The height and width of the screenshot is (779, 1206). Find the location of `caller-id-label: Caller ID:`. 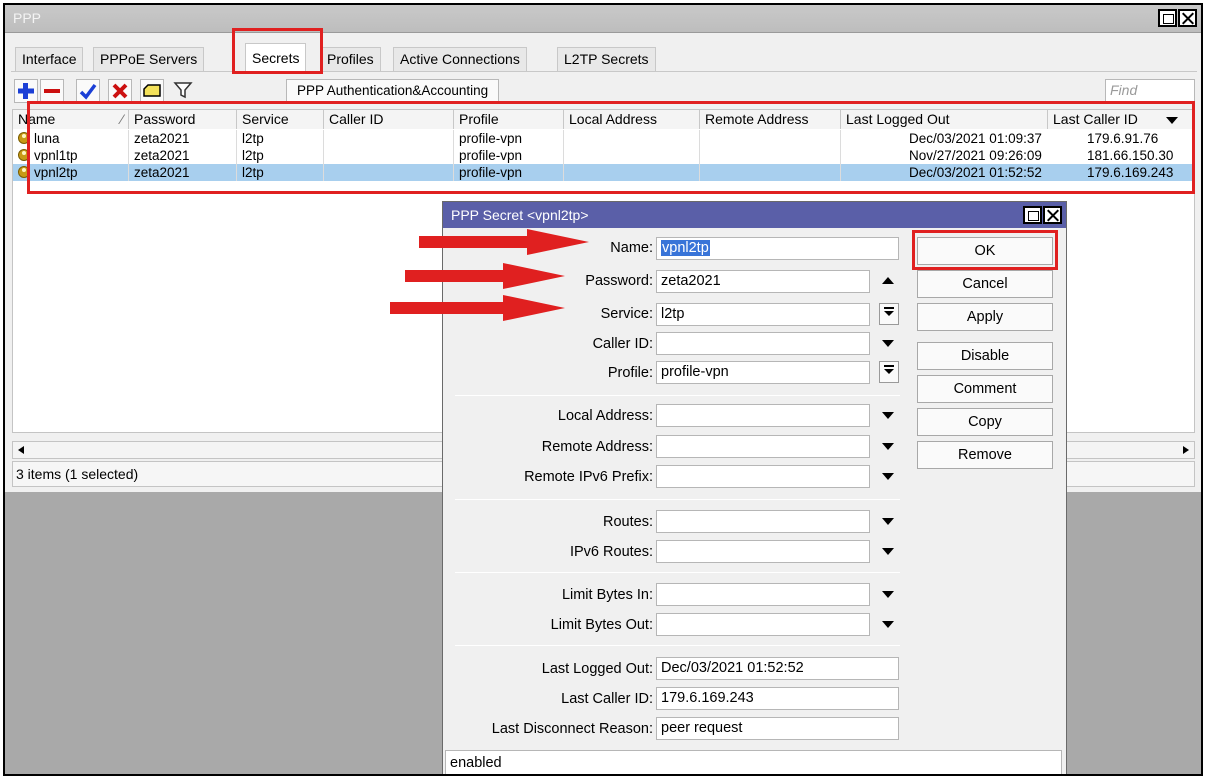

caller-id-label: Caller ID: is located at coordinates (622, 344).